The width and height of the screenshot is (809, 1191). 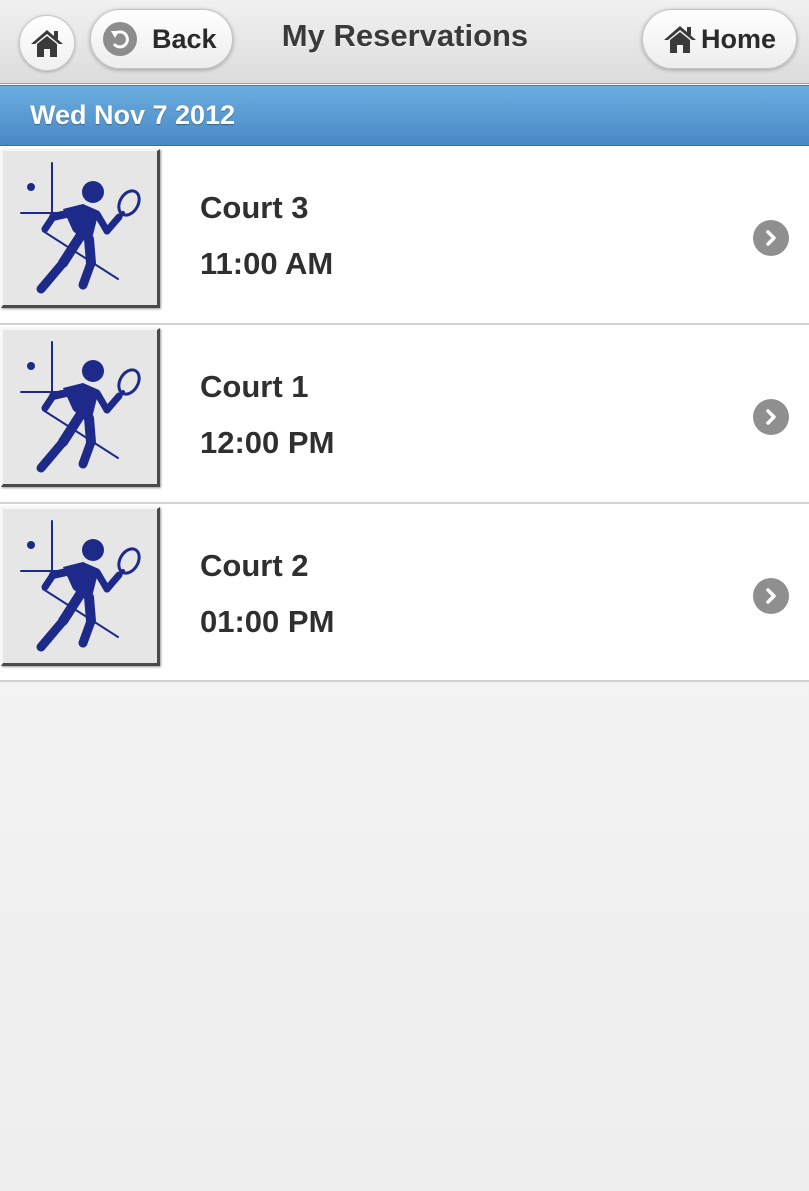 I want to click on page-title: My Reservations, so click(x=405, y=35).